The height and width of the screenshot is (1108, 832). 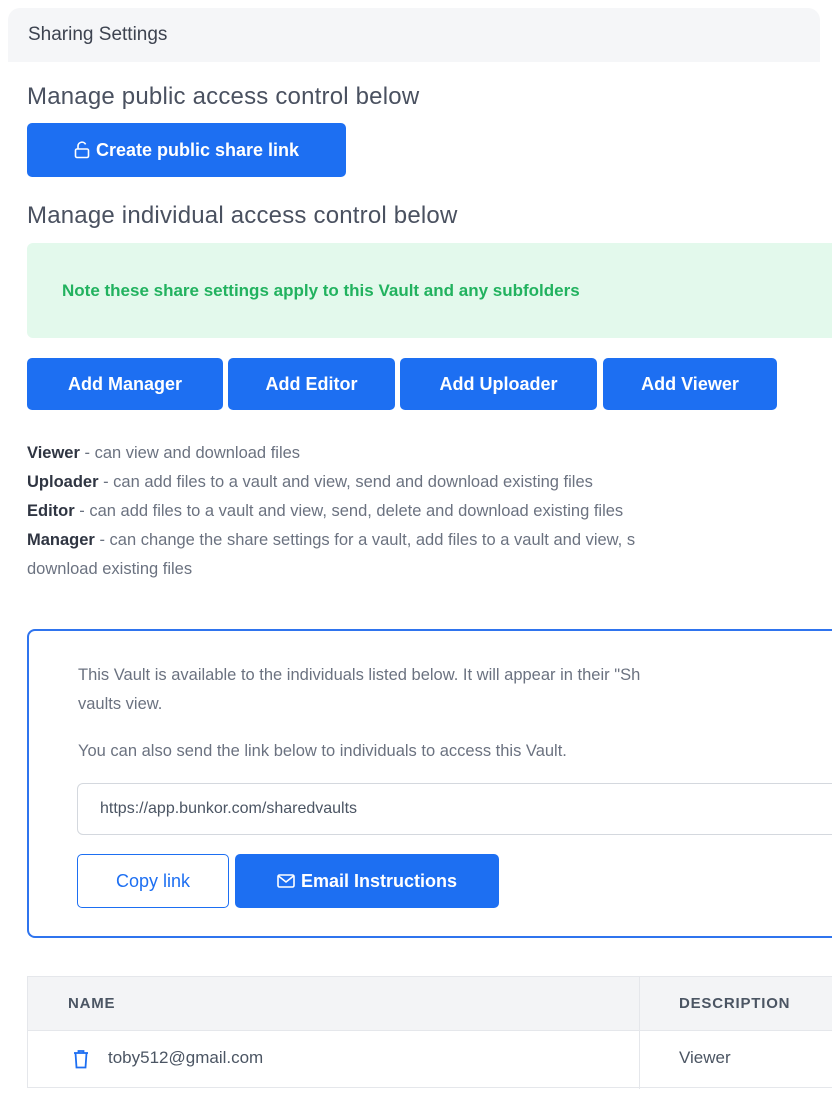 I want to click on table-header: NAME DESCRIPTION, so click(x=430, y=1004).